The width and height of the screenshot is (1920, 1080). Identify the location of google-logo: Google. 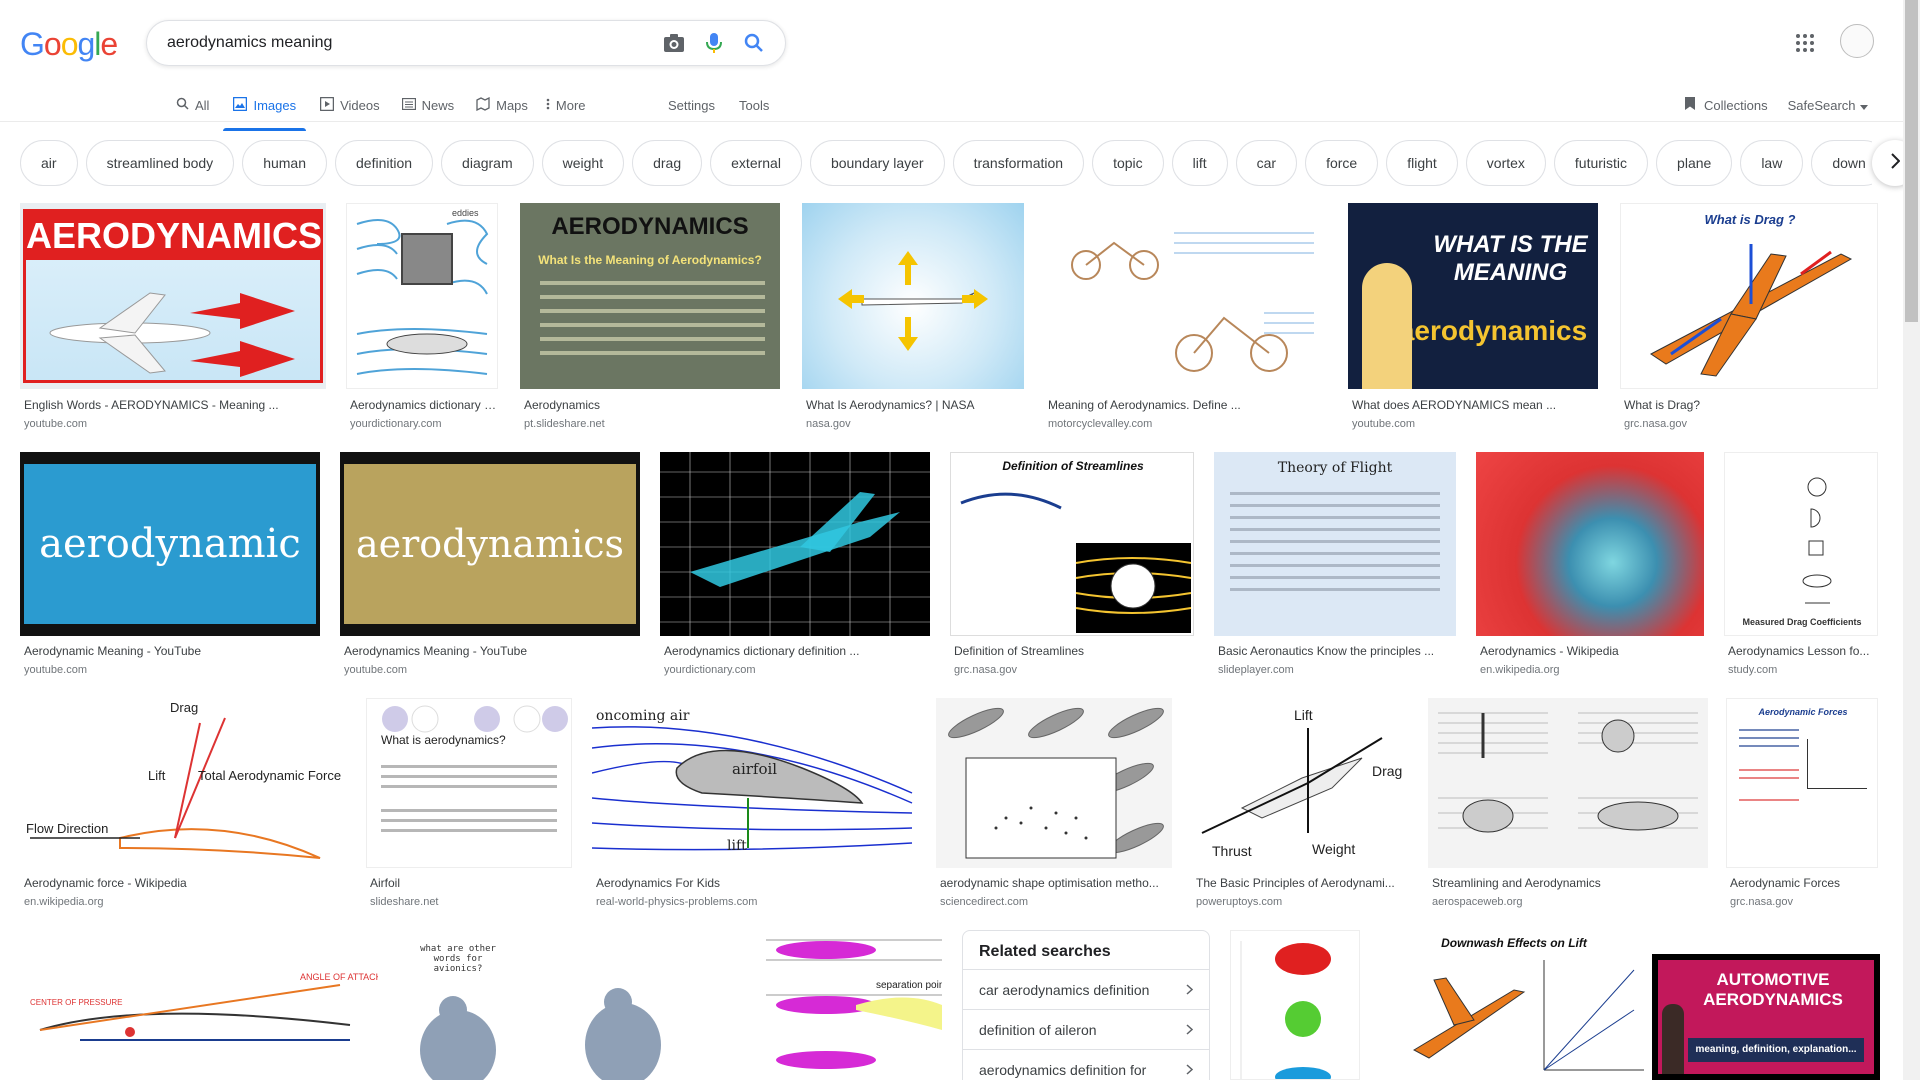
(69, 44).